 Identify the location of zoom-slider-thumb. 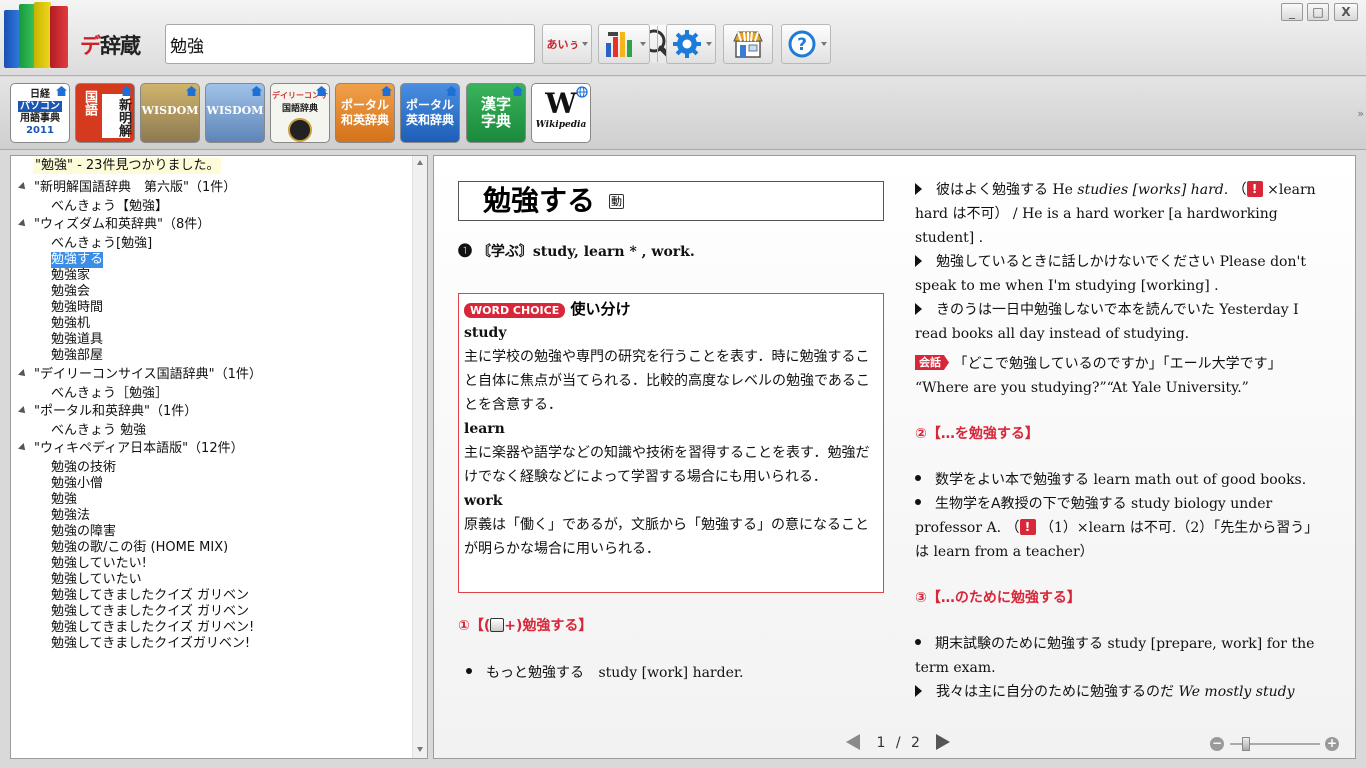
(1246, 744).